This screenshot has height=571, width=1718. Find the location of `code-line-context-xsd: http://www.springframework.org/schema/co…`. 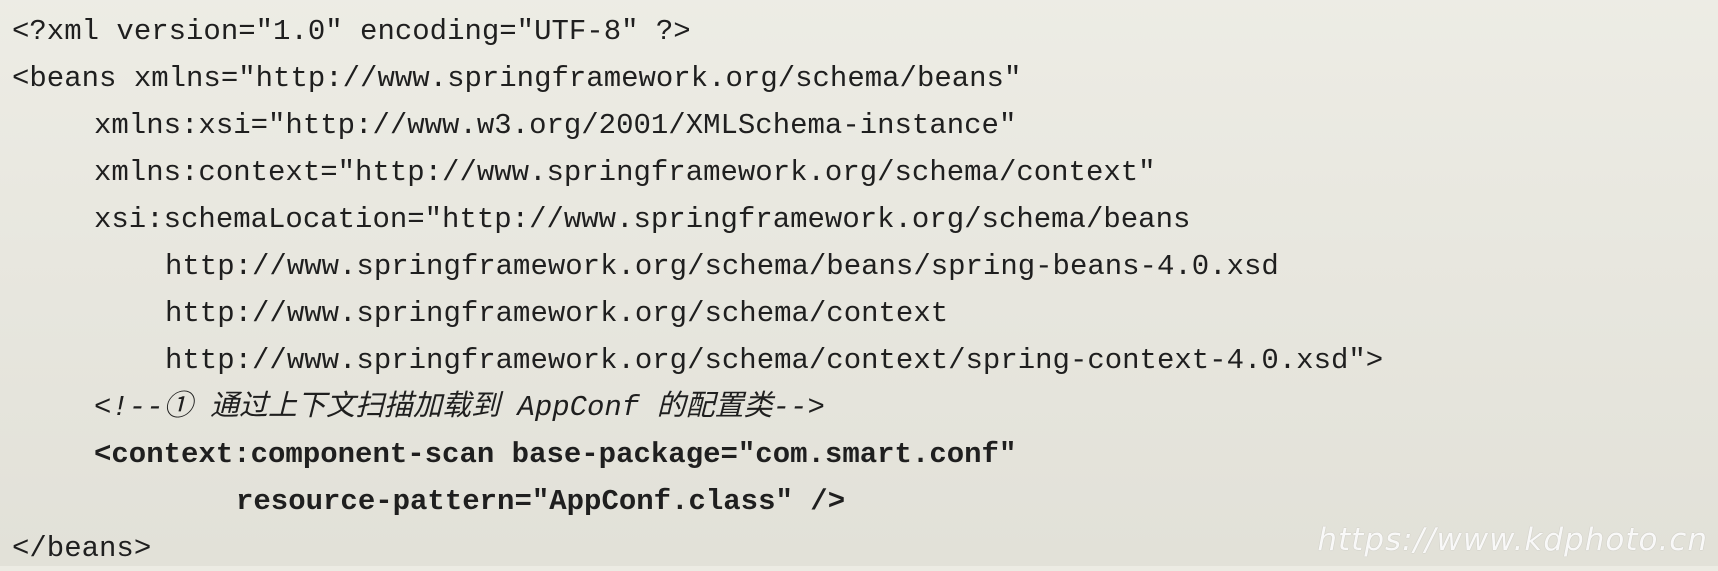

code-line-context-xsd: http://www.springframework.org/schema/co… is located at coordinates (774, 360).